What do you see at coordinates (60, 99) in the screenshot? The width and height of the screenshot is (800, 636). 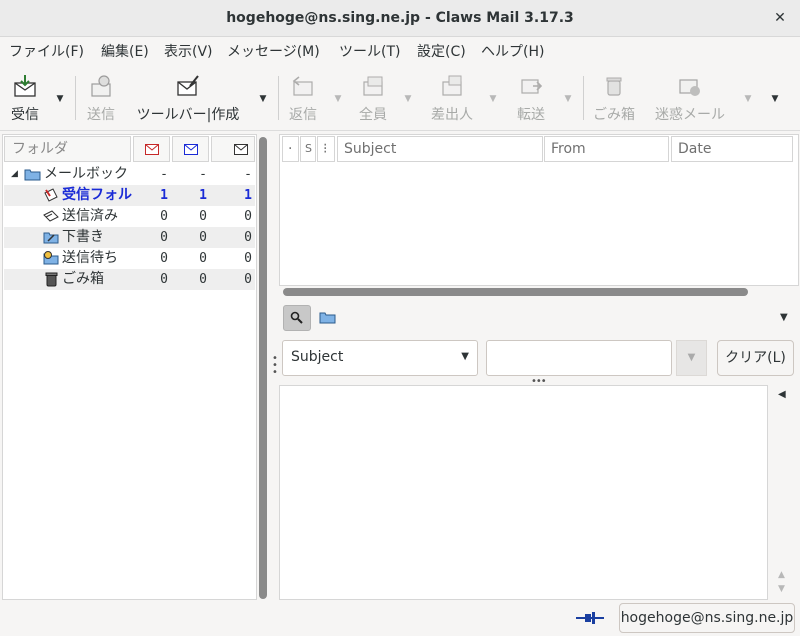 I see `receive-dropdown-arrow: ▼` at bounding box center [60, 99].